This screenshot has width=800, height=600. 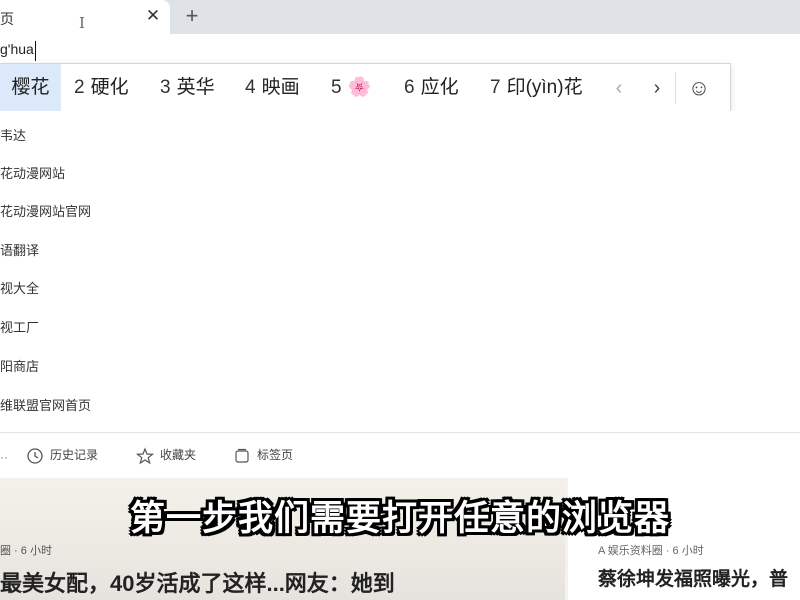 I want to click on ime-candidate-7: 7 印(yìn)花, so click(x=536, y=88).